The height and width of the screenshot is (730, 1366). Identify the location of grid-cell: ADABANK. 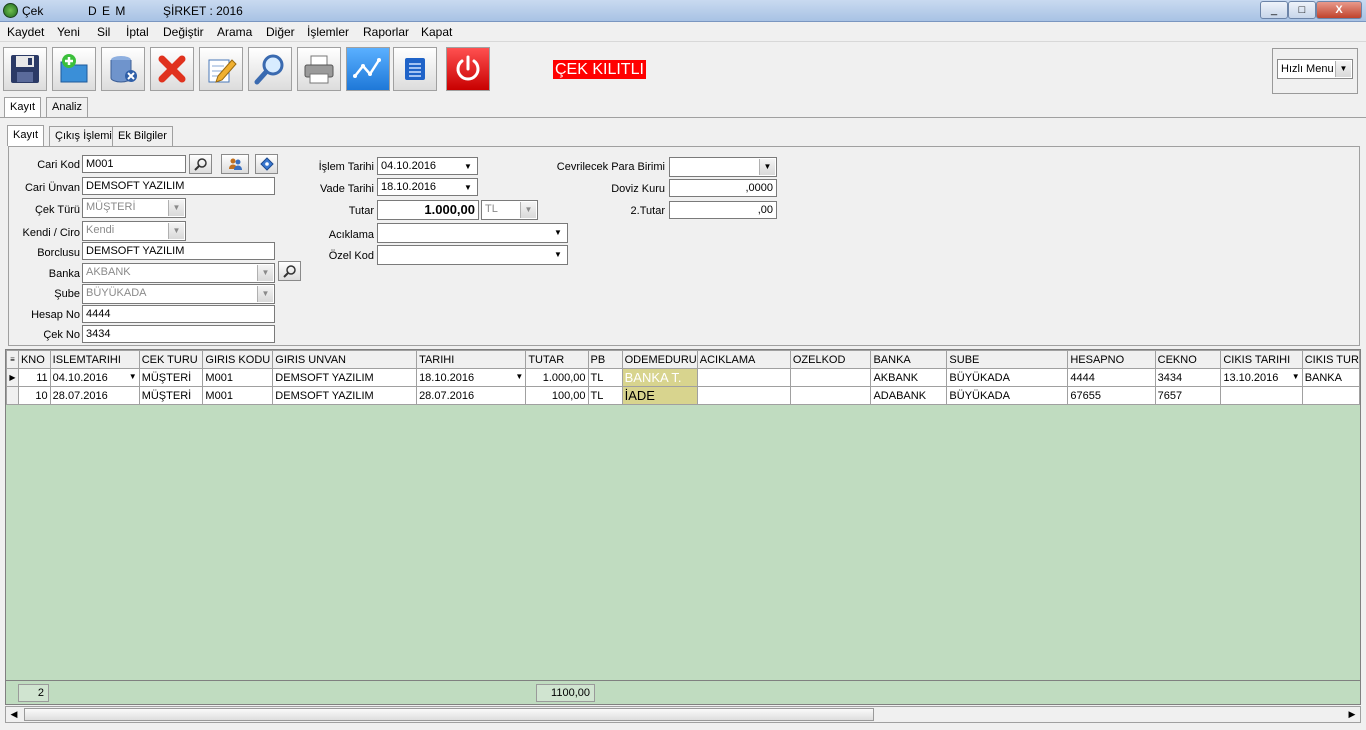
(909, 395).